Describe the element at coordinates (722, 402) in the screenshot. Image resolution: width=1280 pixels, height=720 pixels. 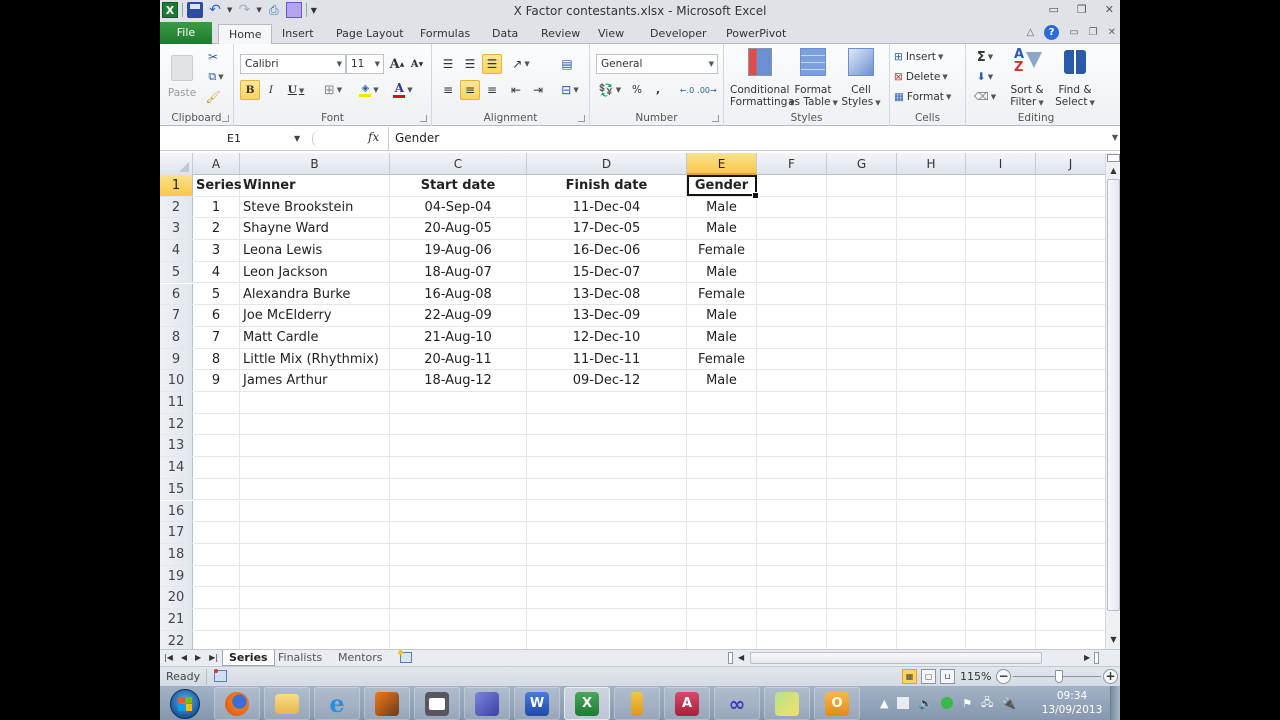
I see `cell-e11` at that location.